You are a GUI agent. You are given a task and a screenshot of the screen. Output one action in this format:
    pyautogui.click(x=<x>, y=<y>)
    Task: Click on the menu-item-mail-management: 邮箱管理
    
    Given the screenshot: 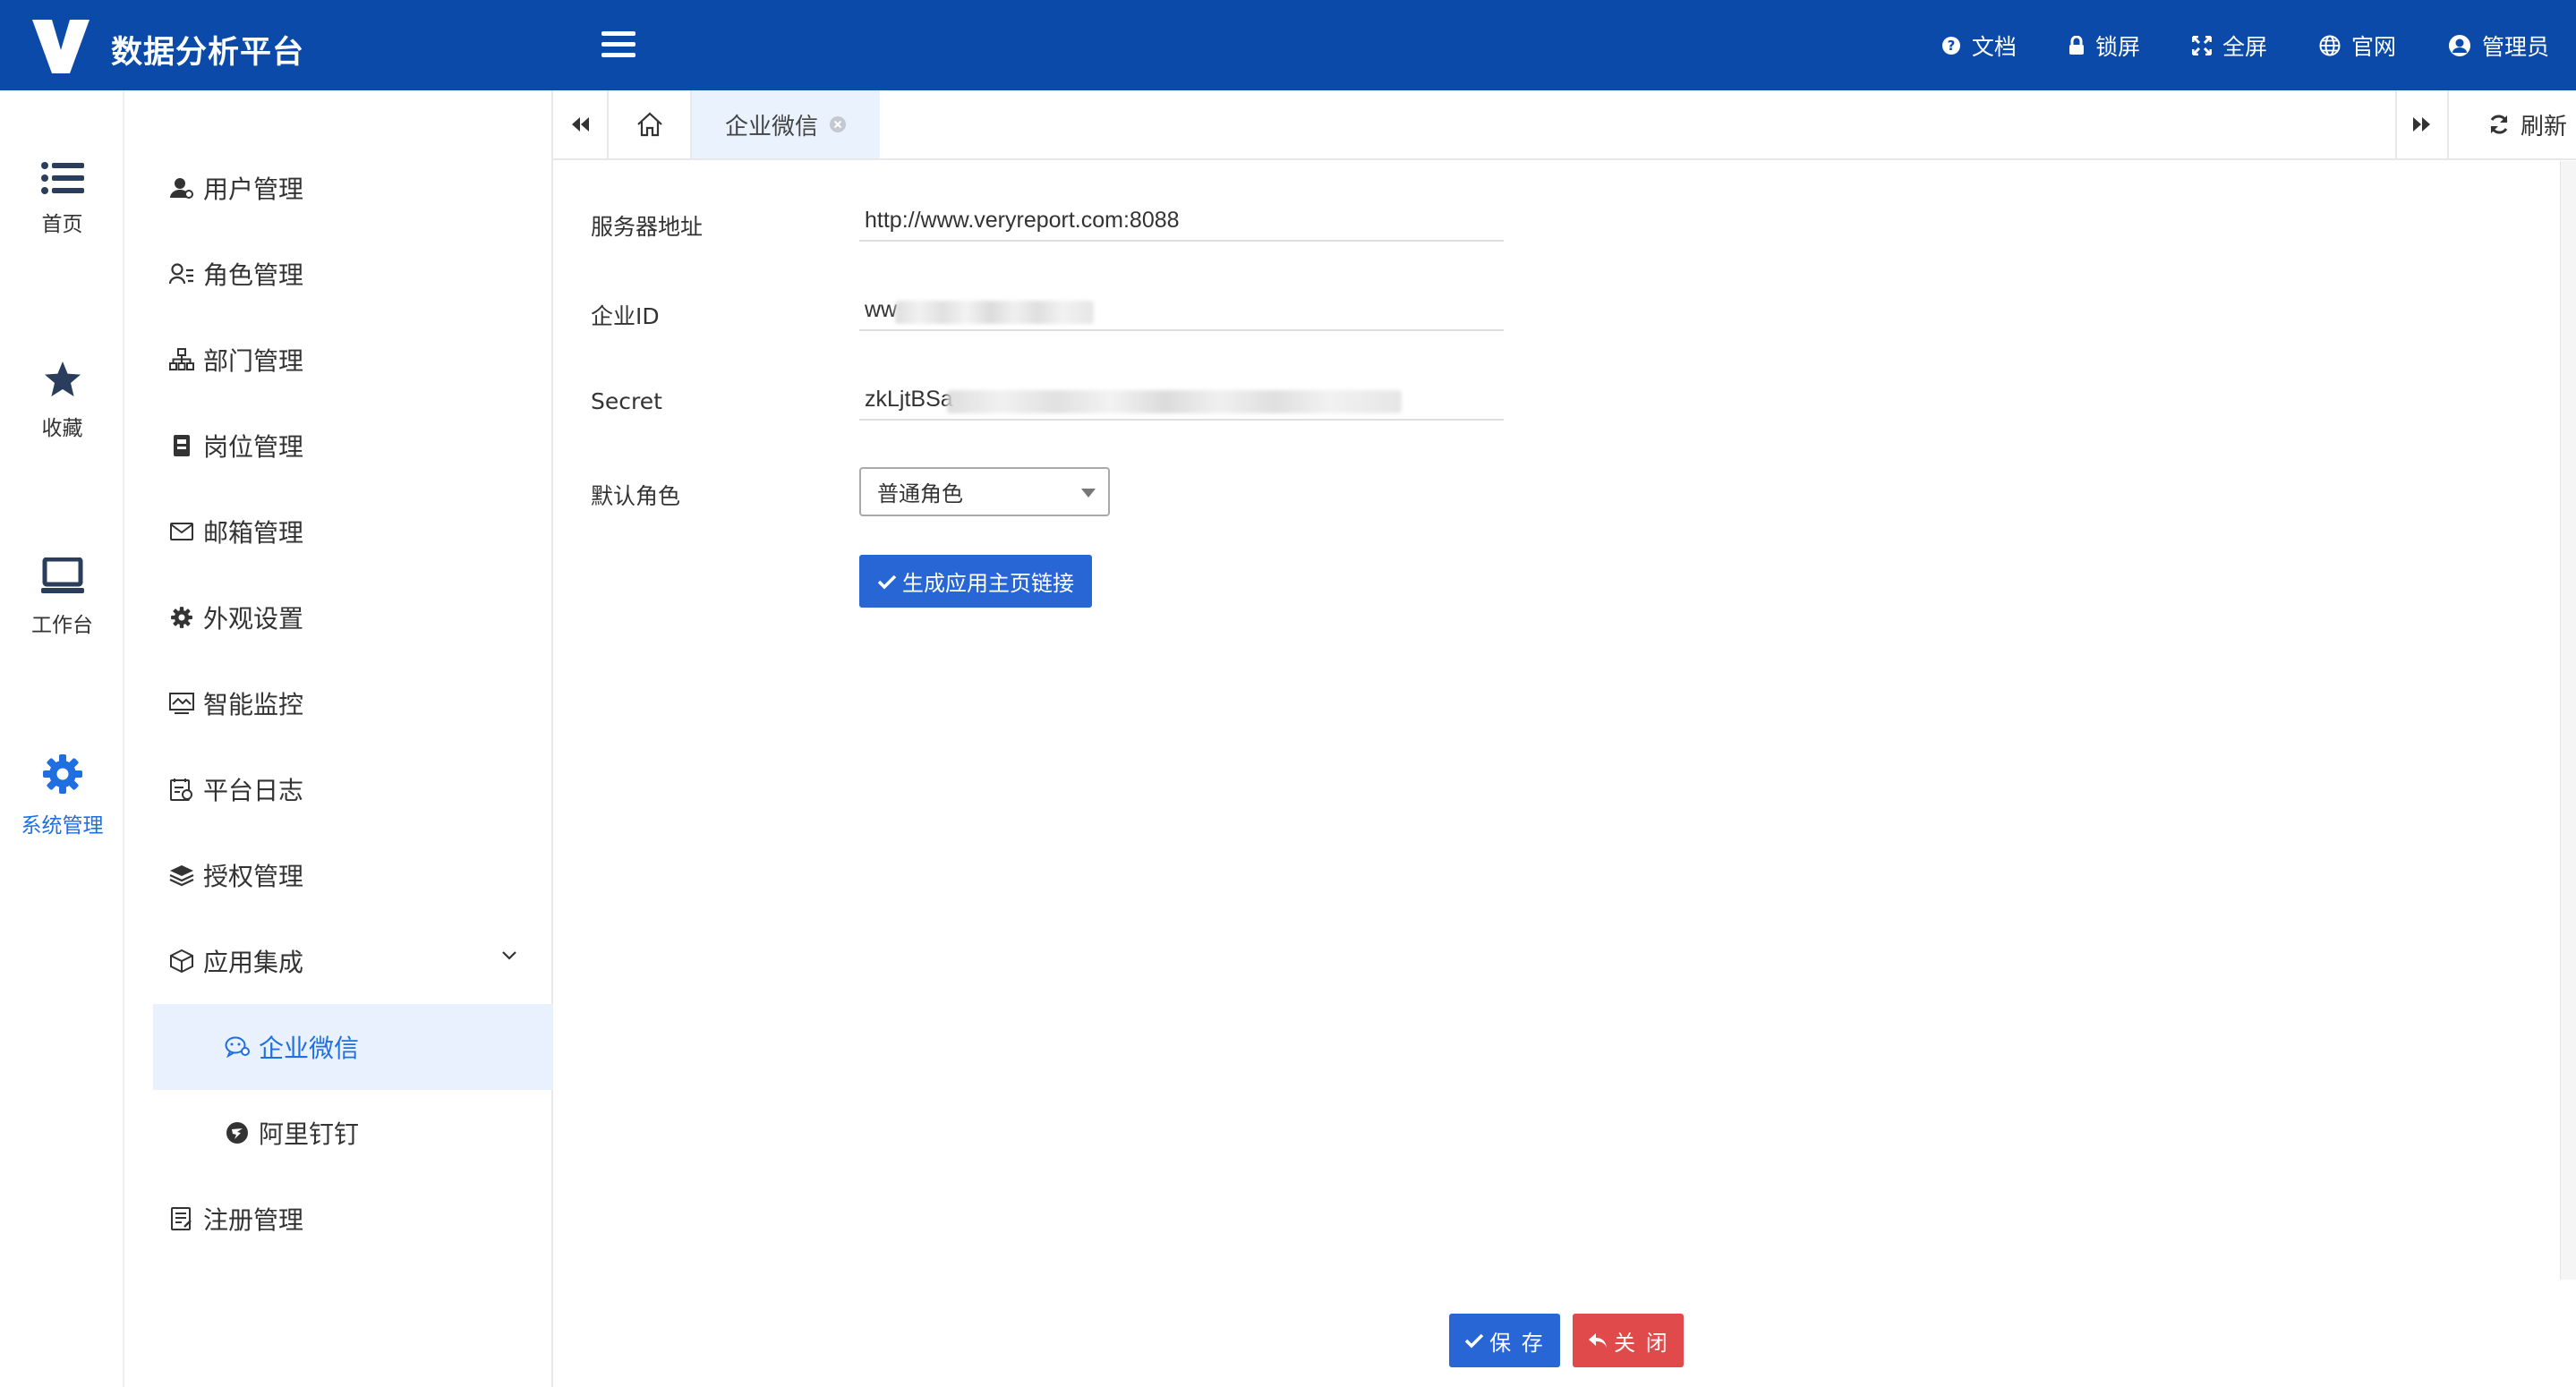 What is the action you would take?
    pyautogui.click(x=338, y=531)
    